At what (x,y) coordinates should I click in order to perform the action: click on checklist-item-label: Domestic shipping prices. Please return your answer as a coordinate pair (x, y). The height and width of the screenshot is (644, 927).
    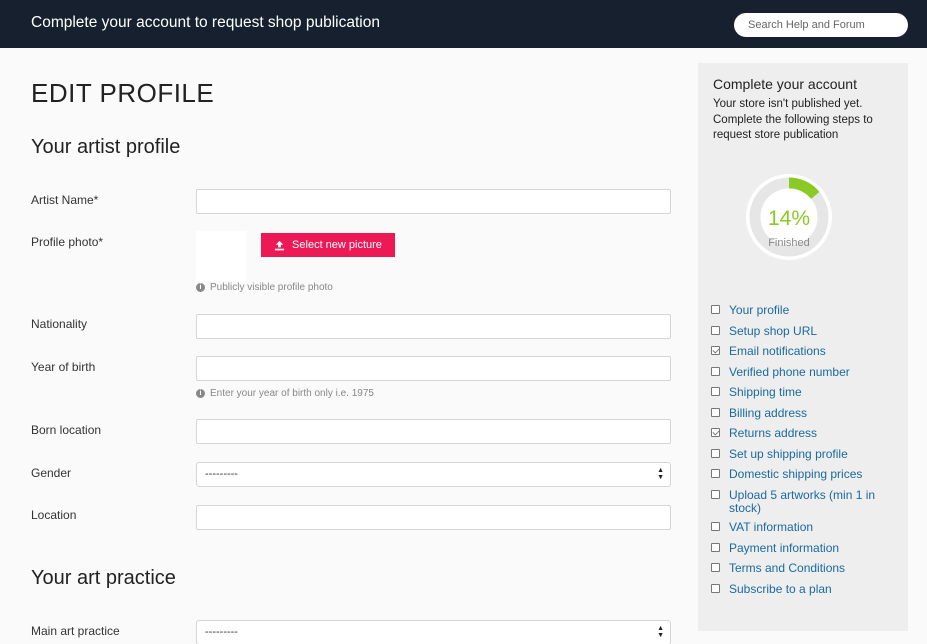
    Looking at the image, I should click on (795, 474).